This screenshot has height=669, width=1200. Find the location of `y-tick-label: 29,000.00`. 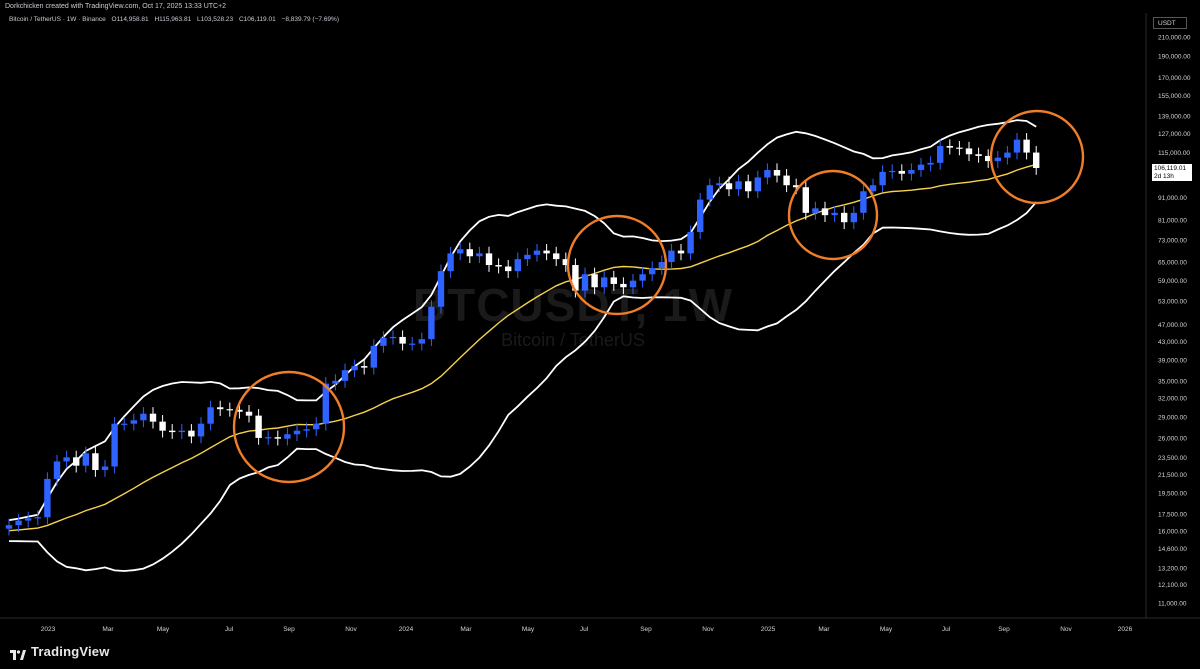

y-tick-label: 29,000.00 is located at coordinates (1172, 417).